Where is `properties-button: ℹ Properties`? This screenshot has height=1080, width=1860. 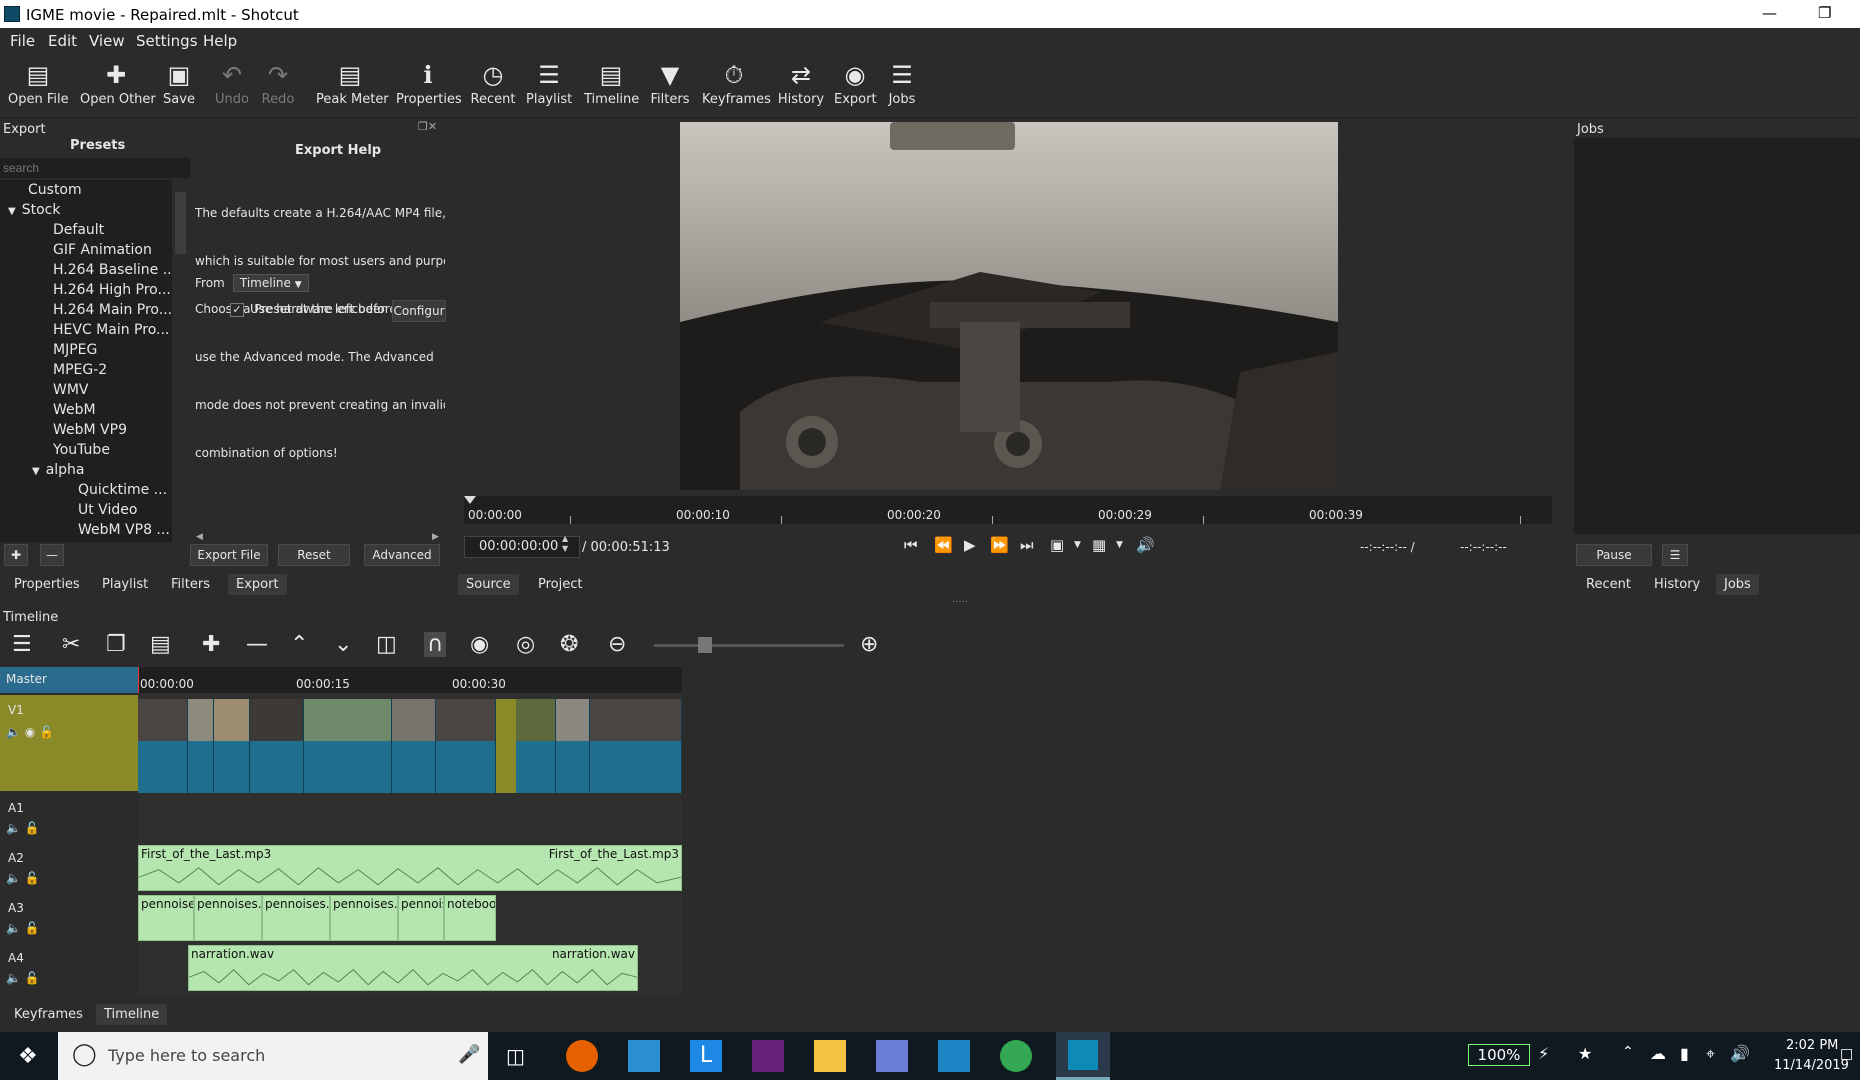
properties-button: ℹ Properties is located at coordinates (429, 89).